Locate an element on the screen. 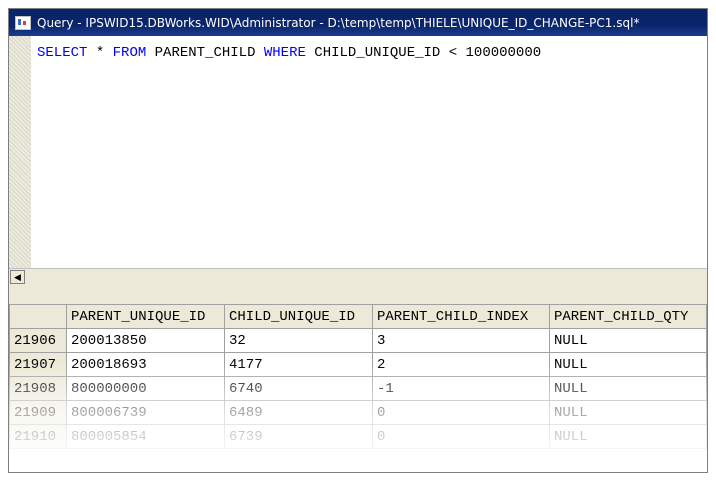 This screenshot has height=486, width=716. cell-parent-unique-id: 800005854 is located at coordinates (145, 436).